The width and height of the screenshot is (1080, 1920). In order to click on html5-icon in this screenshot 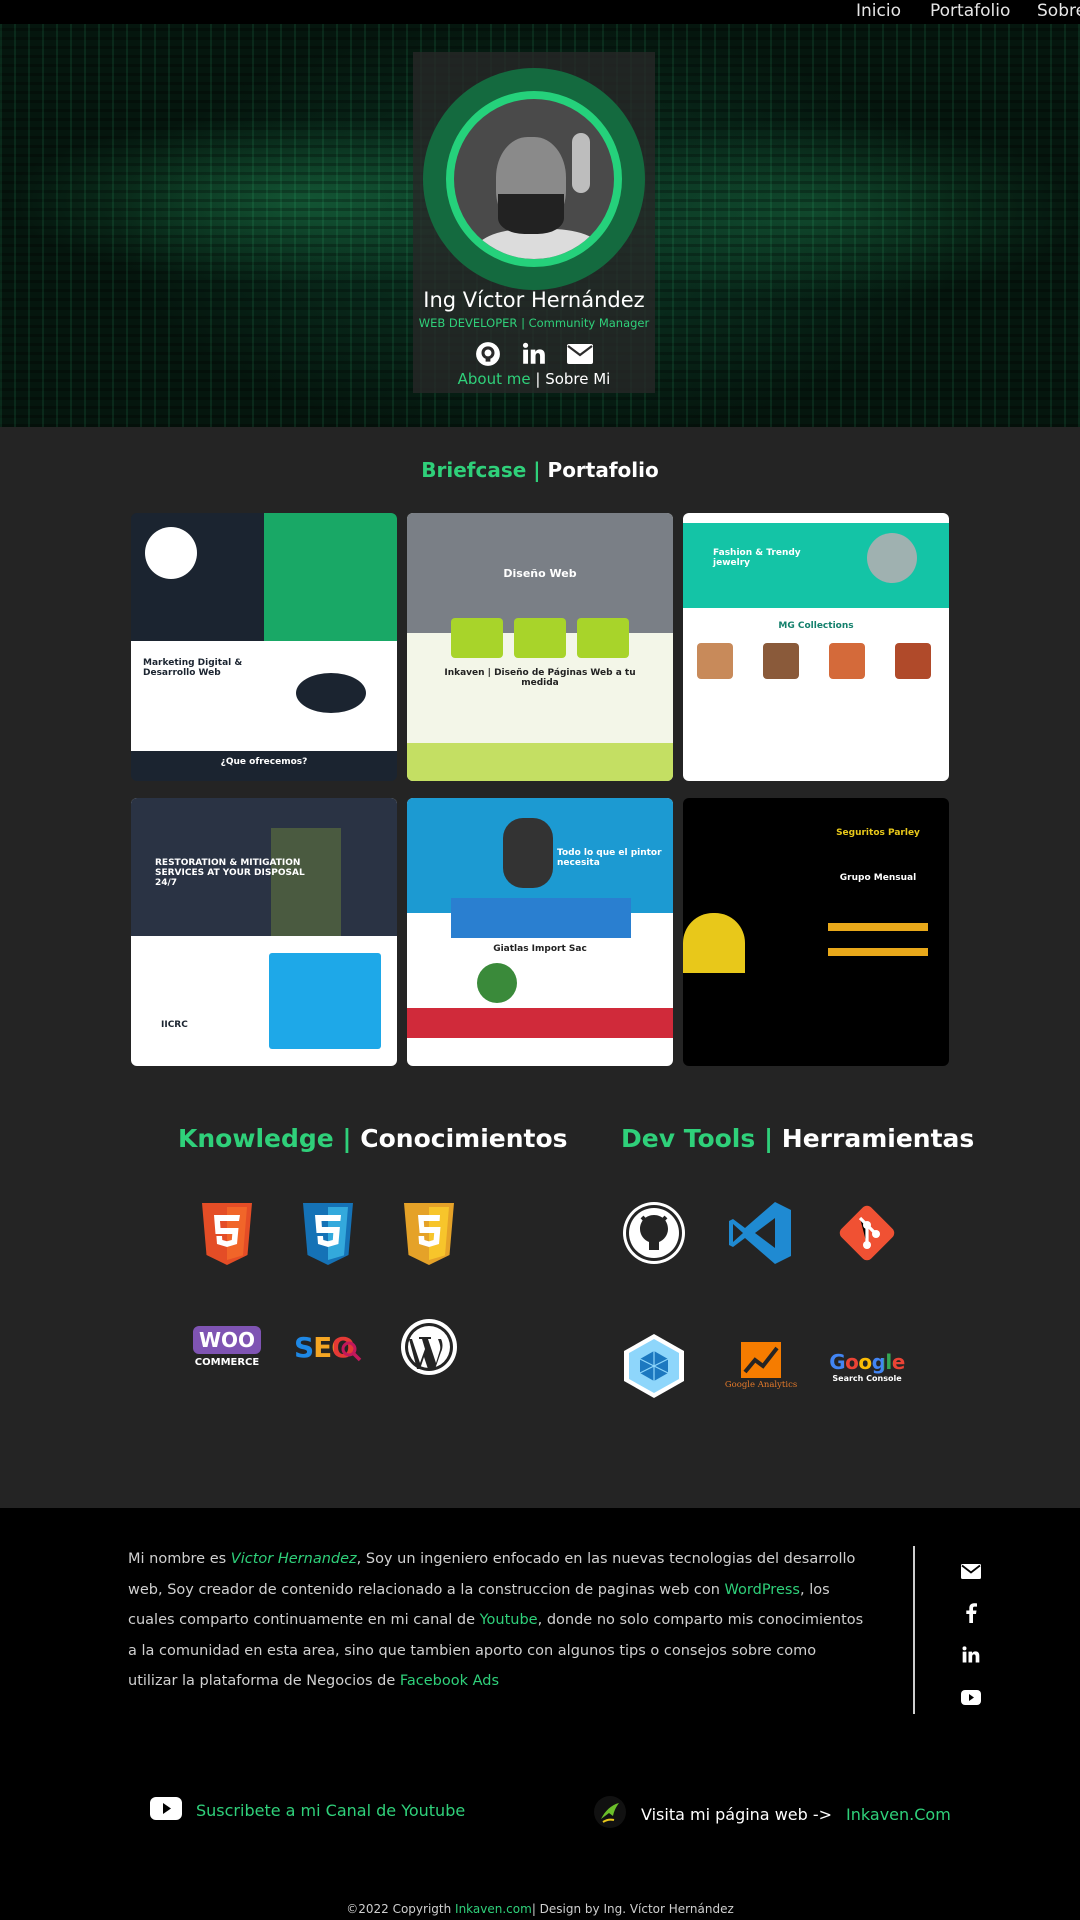, I will do `click(227, 1234)`.